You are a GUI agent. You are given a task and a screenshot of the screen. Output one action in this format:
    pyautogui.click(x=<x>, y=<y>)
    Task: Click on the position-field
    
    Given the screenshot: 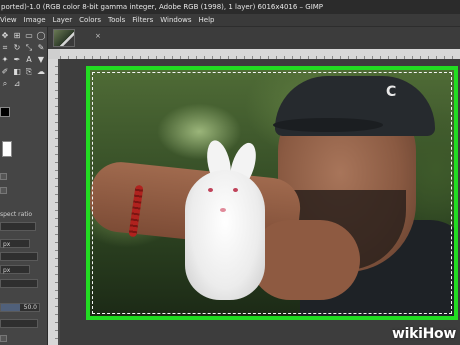 What is the action you would take?
    pyautogui.click(x=19, y=256)
    